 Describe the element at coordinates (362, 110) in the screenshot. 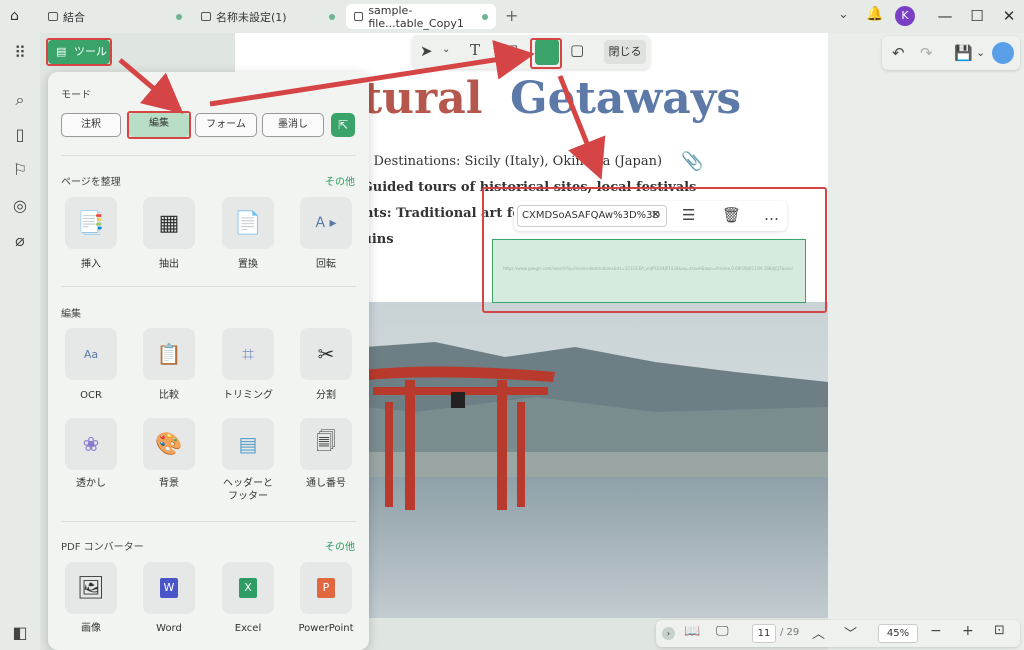

I see `annotation-arrows` at that location.